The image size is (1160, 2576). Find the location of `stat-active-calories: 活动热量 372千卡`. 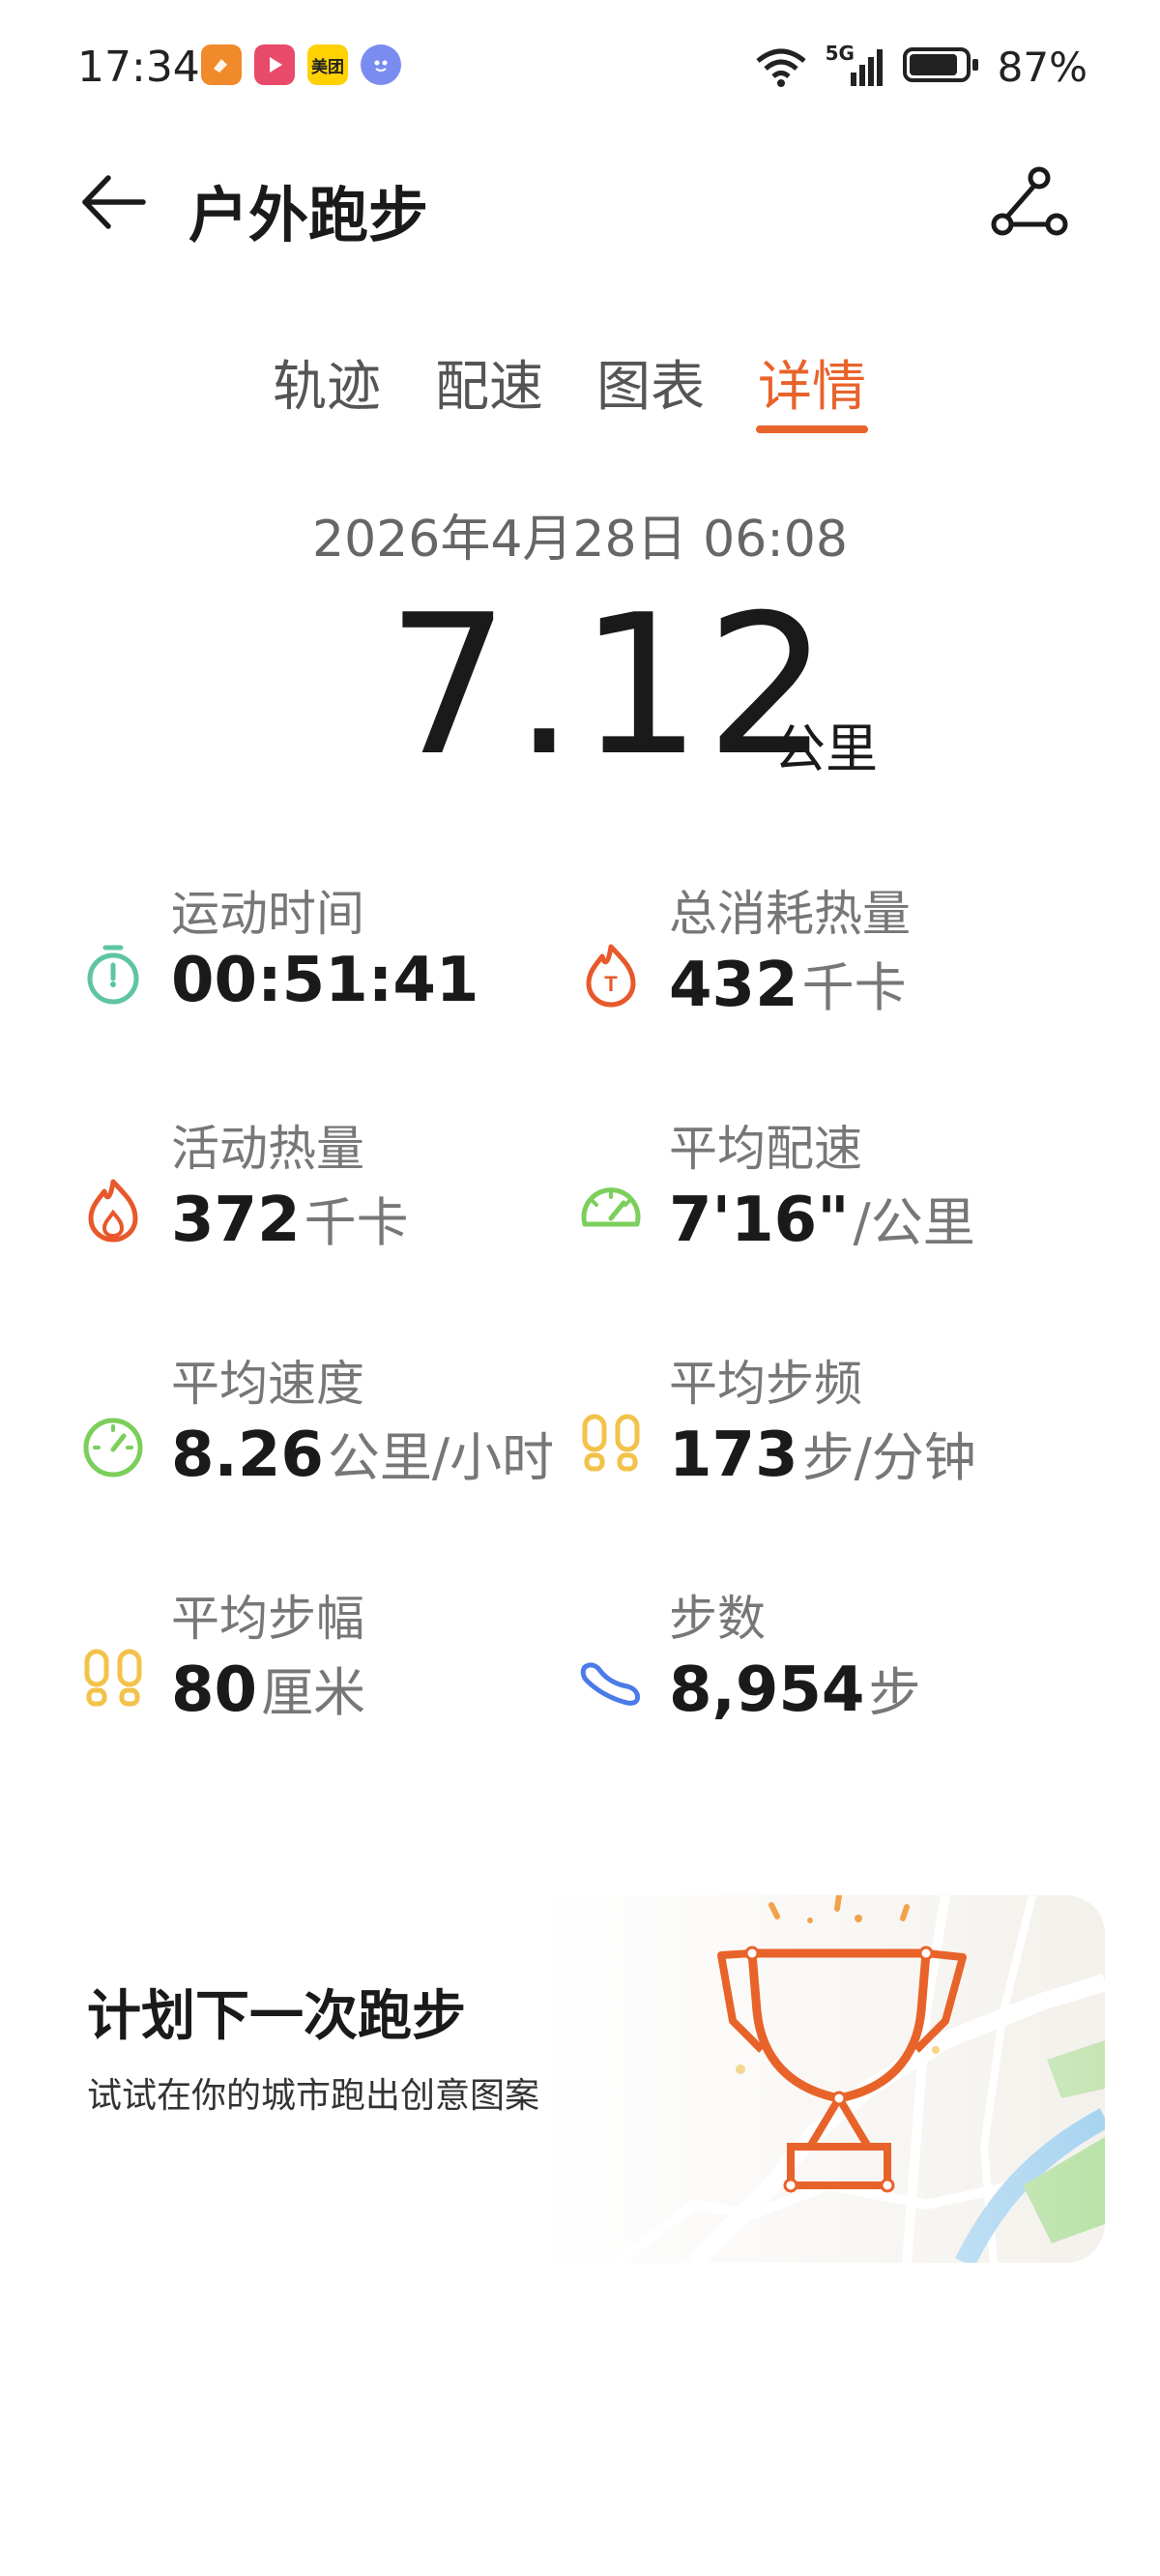

stat-active-calories: 活动热量 372千卡 is located at coordinates (331, 1206).